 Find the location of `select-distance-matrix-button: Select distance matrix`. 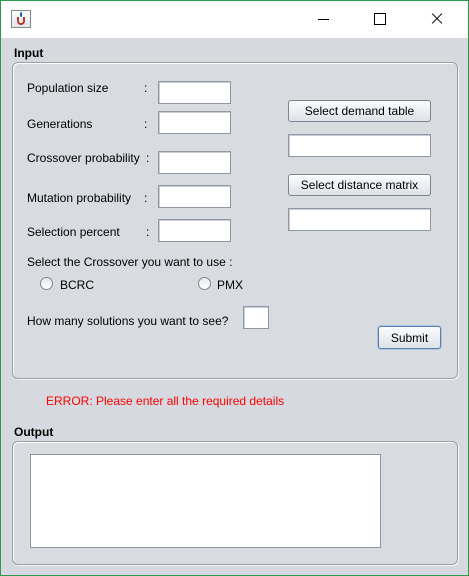

select-distance-matrix-button: Select distance matrix is located at coordinates (359, 185).